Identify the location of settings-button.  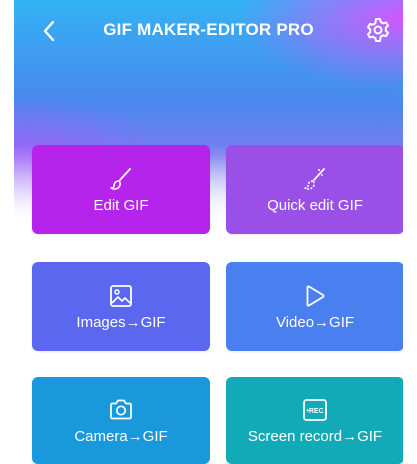
(378, 30).